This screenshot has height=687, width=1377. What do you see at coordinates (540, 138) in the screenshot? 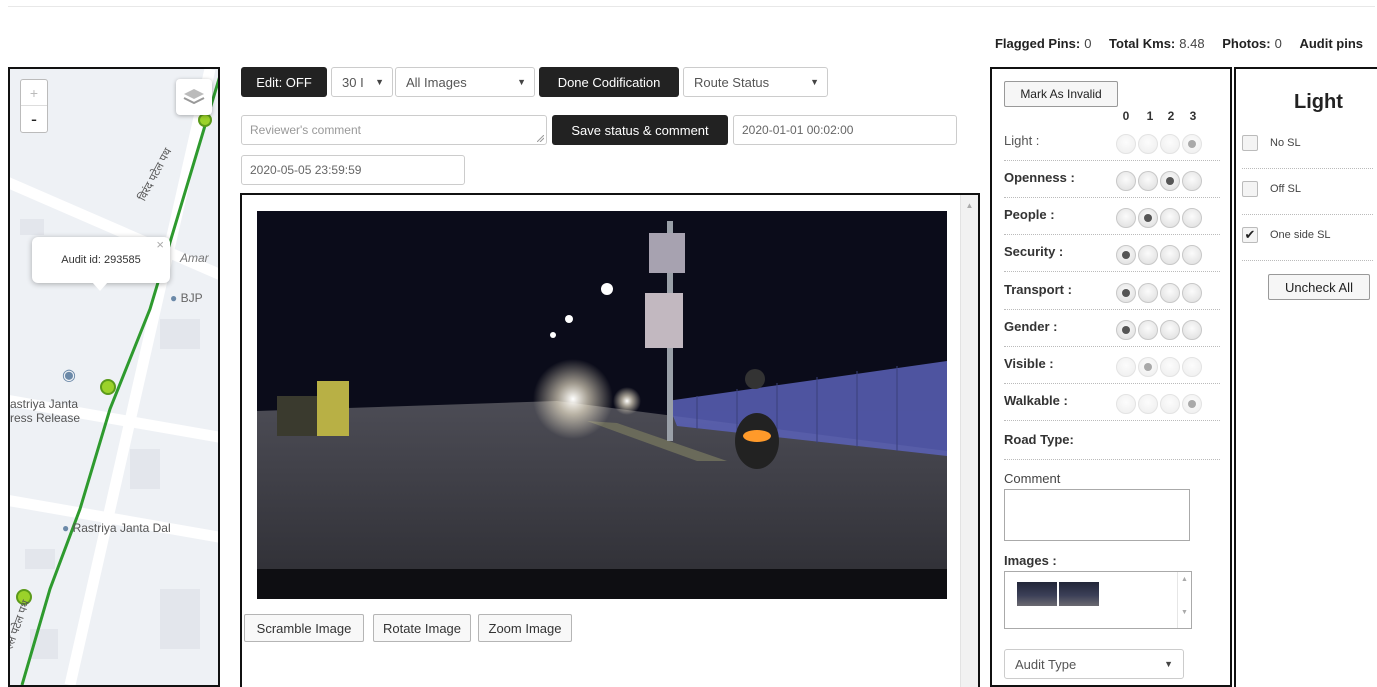
I see `resize-grip-icon` at bounding box center [540, 138].